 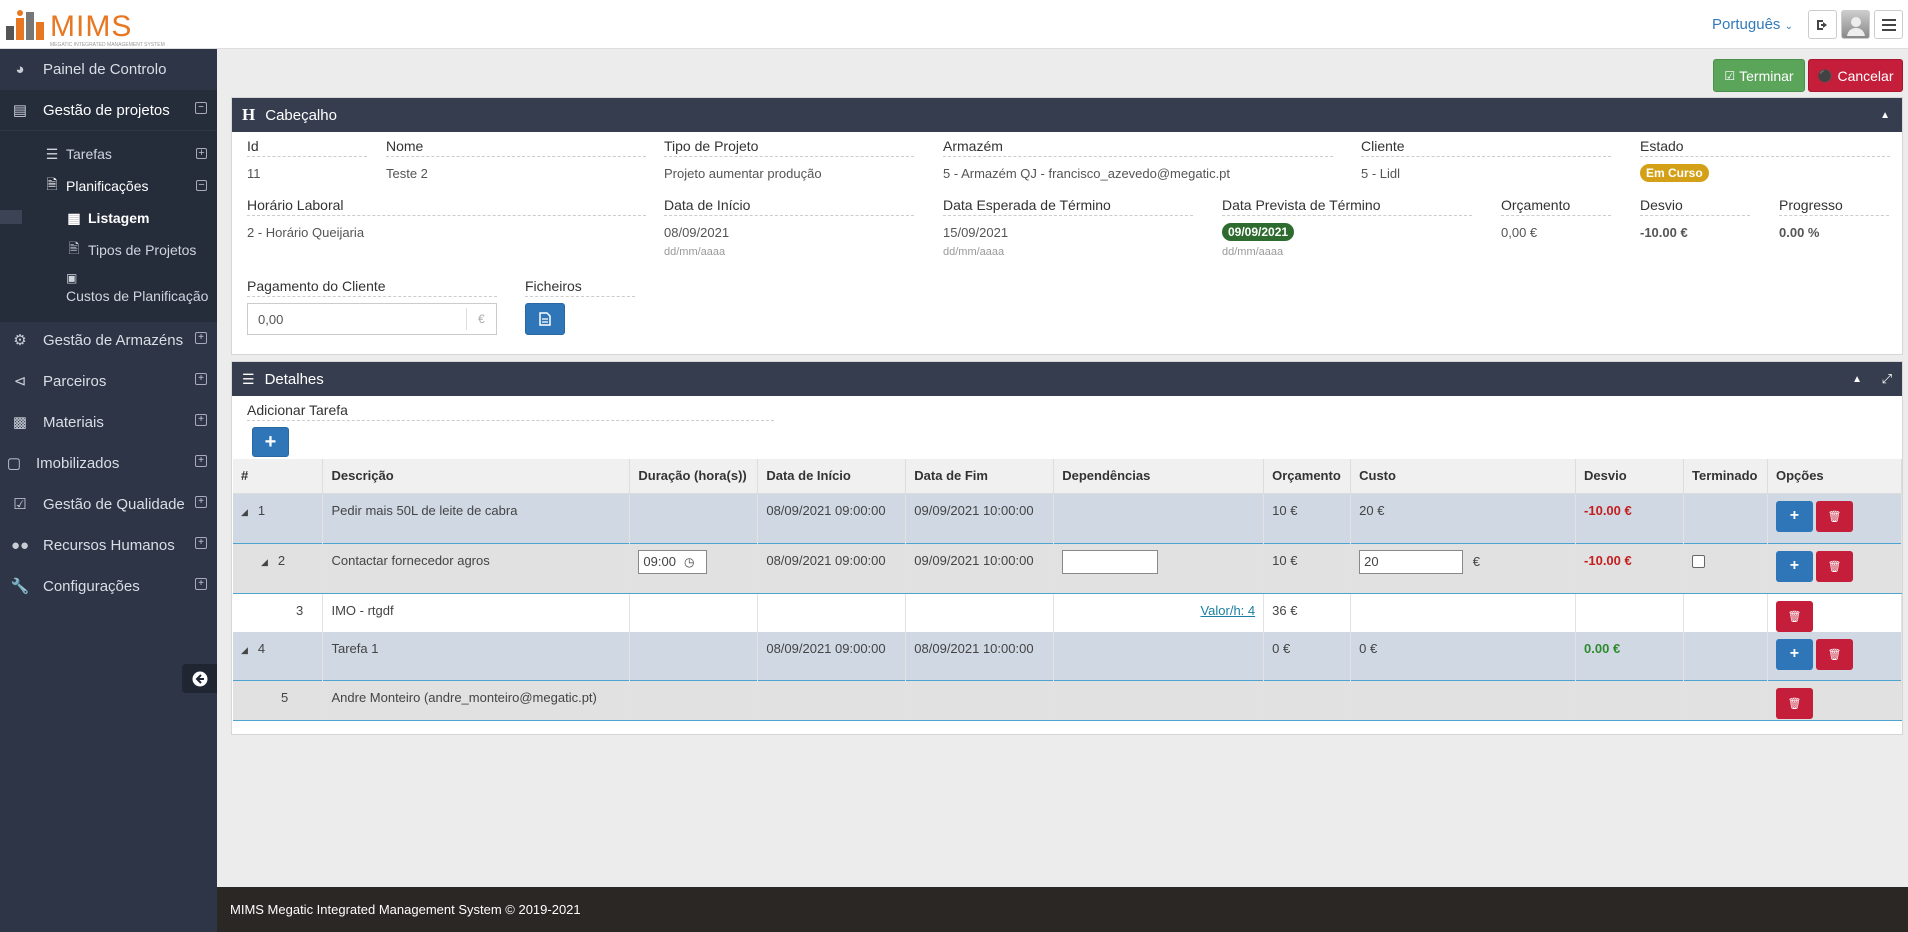 I want to click on sidebar-item-parceiros: ⊲ Parceiros +, so click(x=108, y=381).